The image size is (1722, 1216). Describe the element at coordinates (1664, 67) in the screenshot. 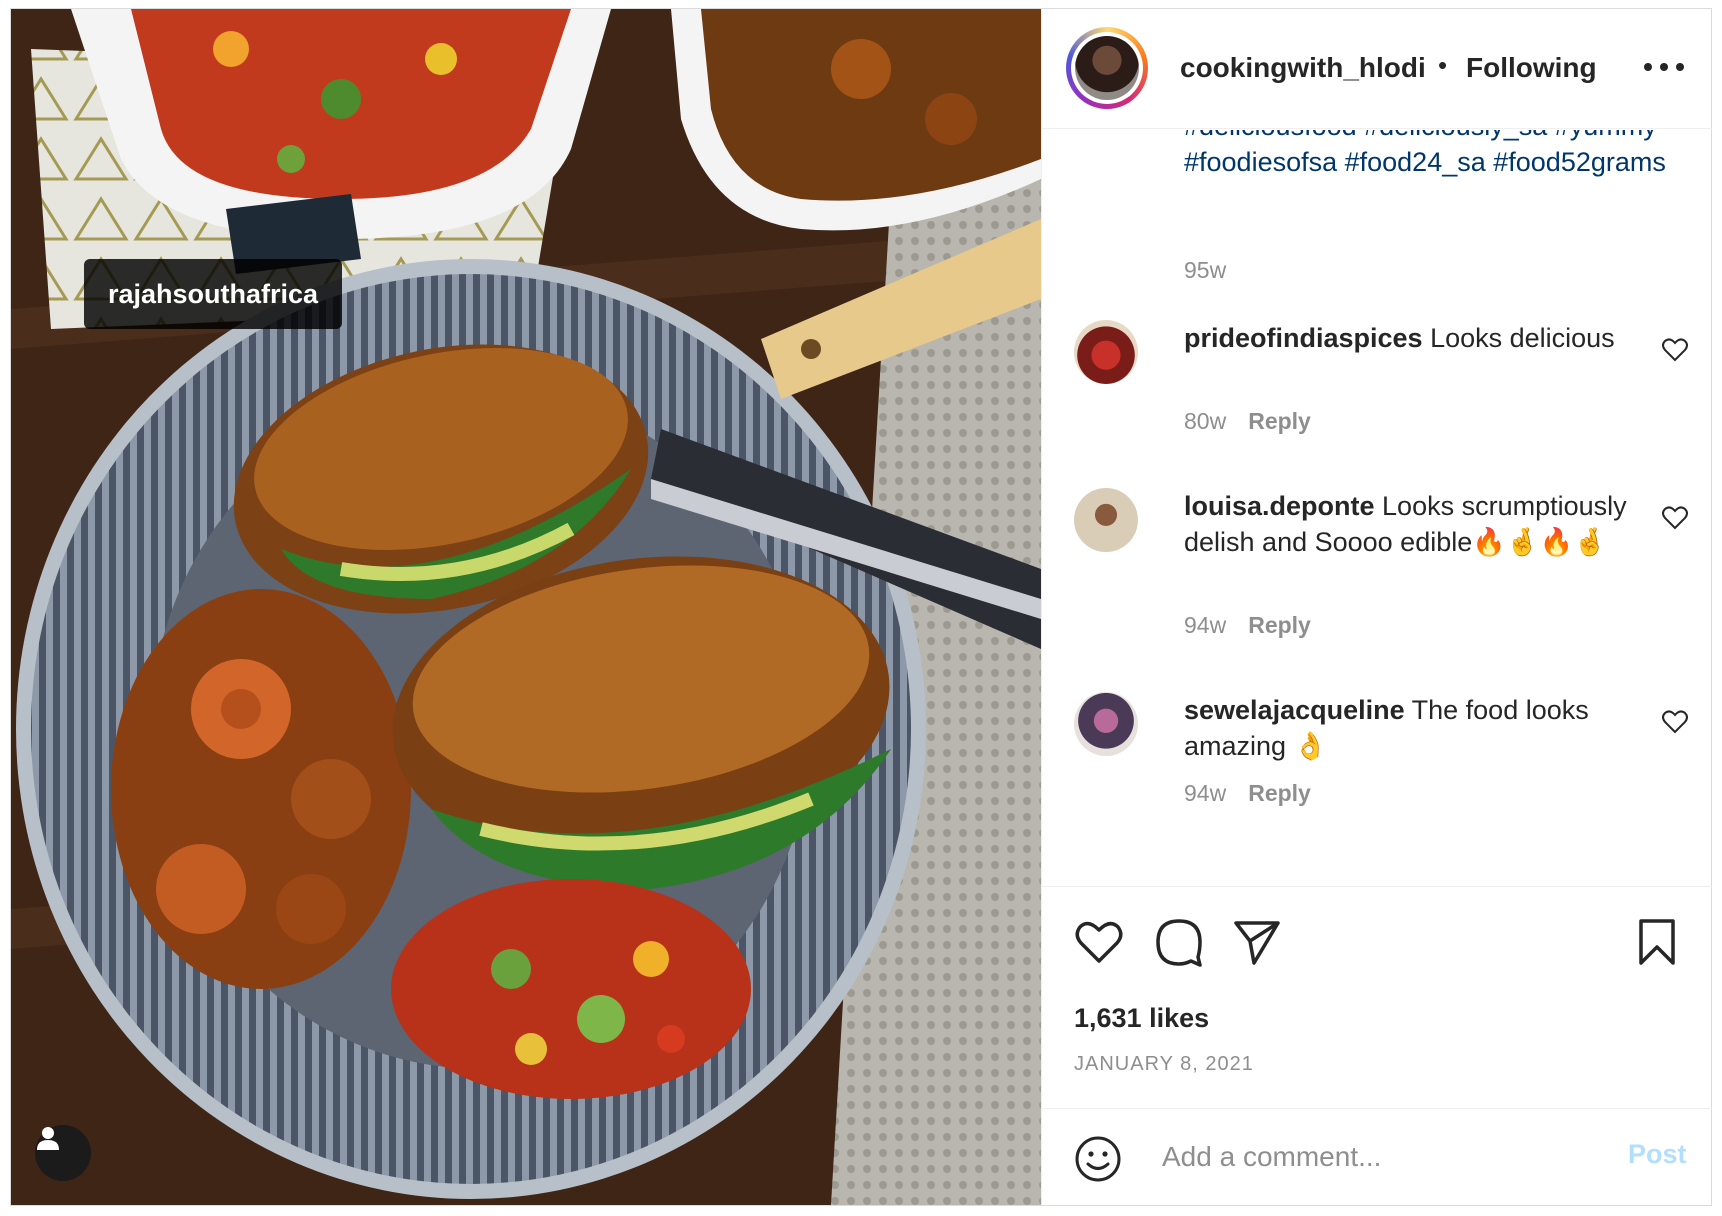

I see `more-horizontal-icon` at that location.